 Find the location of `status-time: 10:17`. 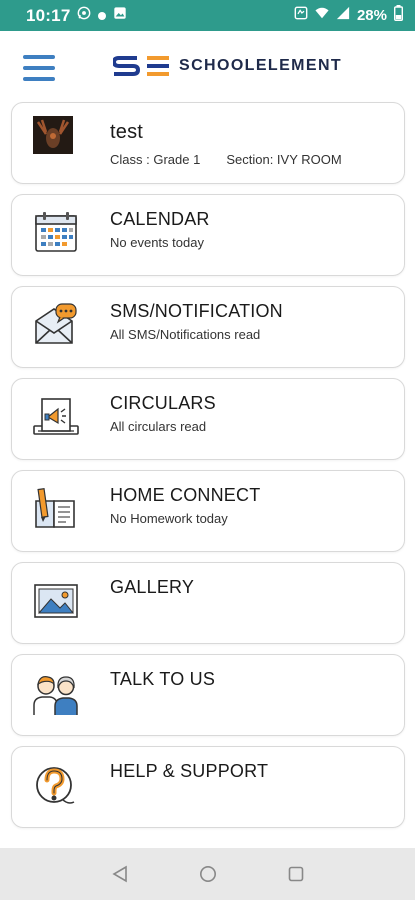

status-time: 10:17 is located at coordinates (48, 15).